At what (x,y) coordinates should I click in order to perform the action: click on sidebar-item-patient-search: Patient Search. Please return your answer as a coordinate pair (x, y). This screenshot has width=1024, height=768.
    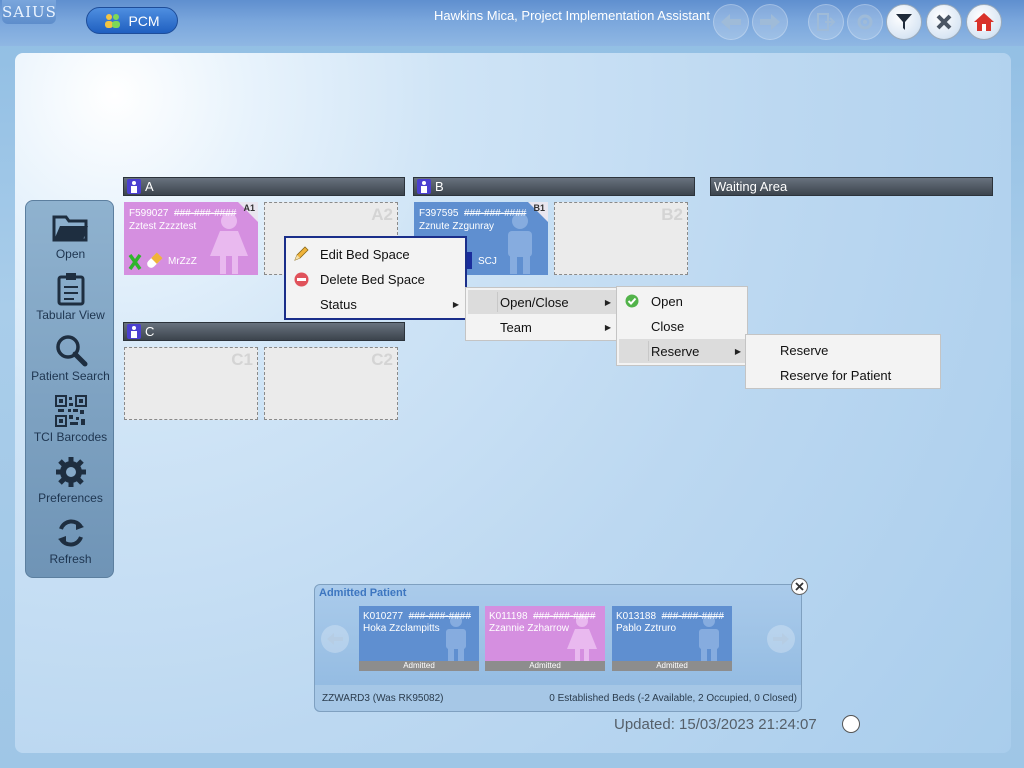
    Looking at the image, I should click on (70, 359).